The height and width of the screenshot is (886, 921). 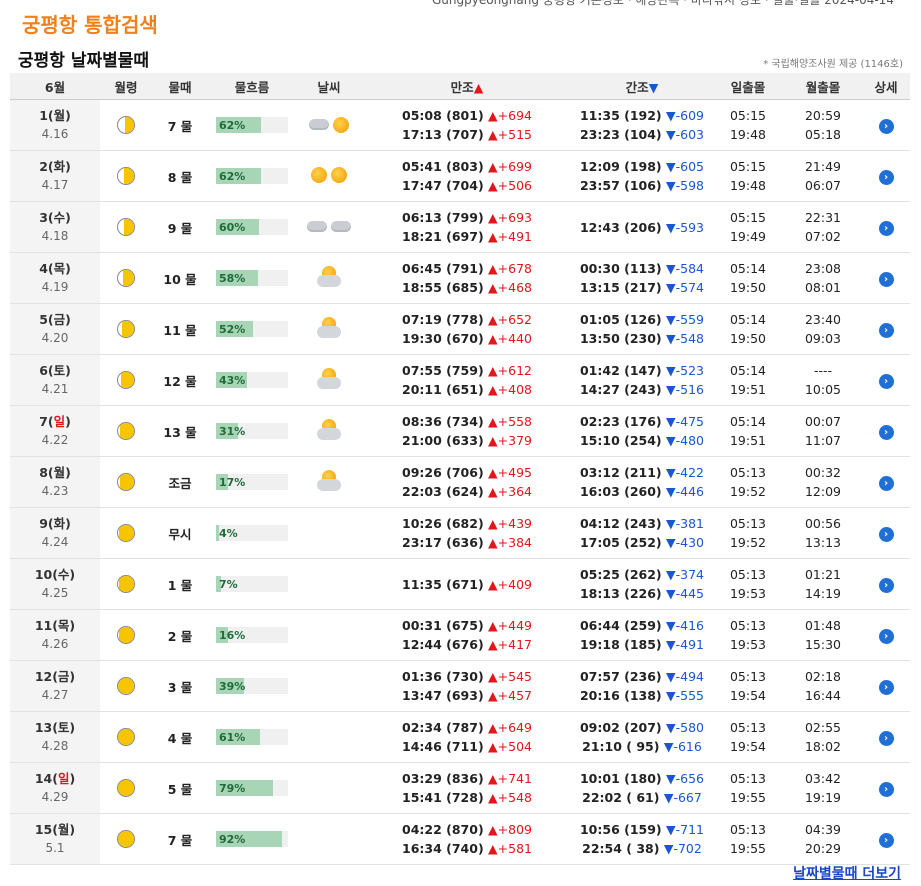 I want to click on col-moon: 월출몰, so click(x=823, y=86).